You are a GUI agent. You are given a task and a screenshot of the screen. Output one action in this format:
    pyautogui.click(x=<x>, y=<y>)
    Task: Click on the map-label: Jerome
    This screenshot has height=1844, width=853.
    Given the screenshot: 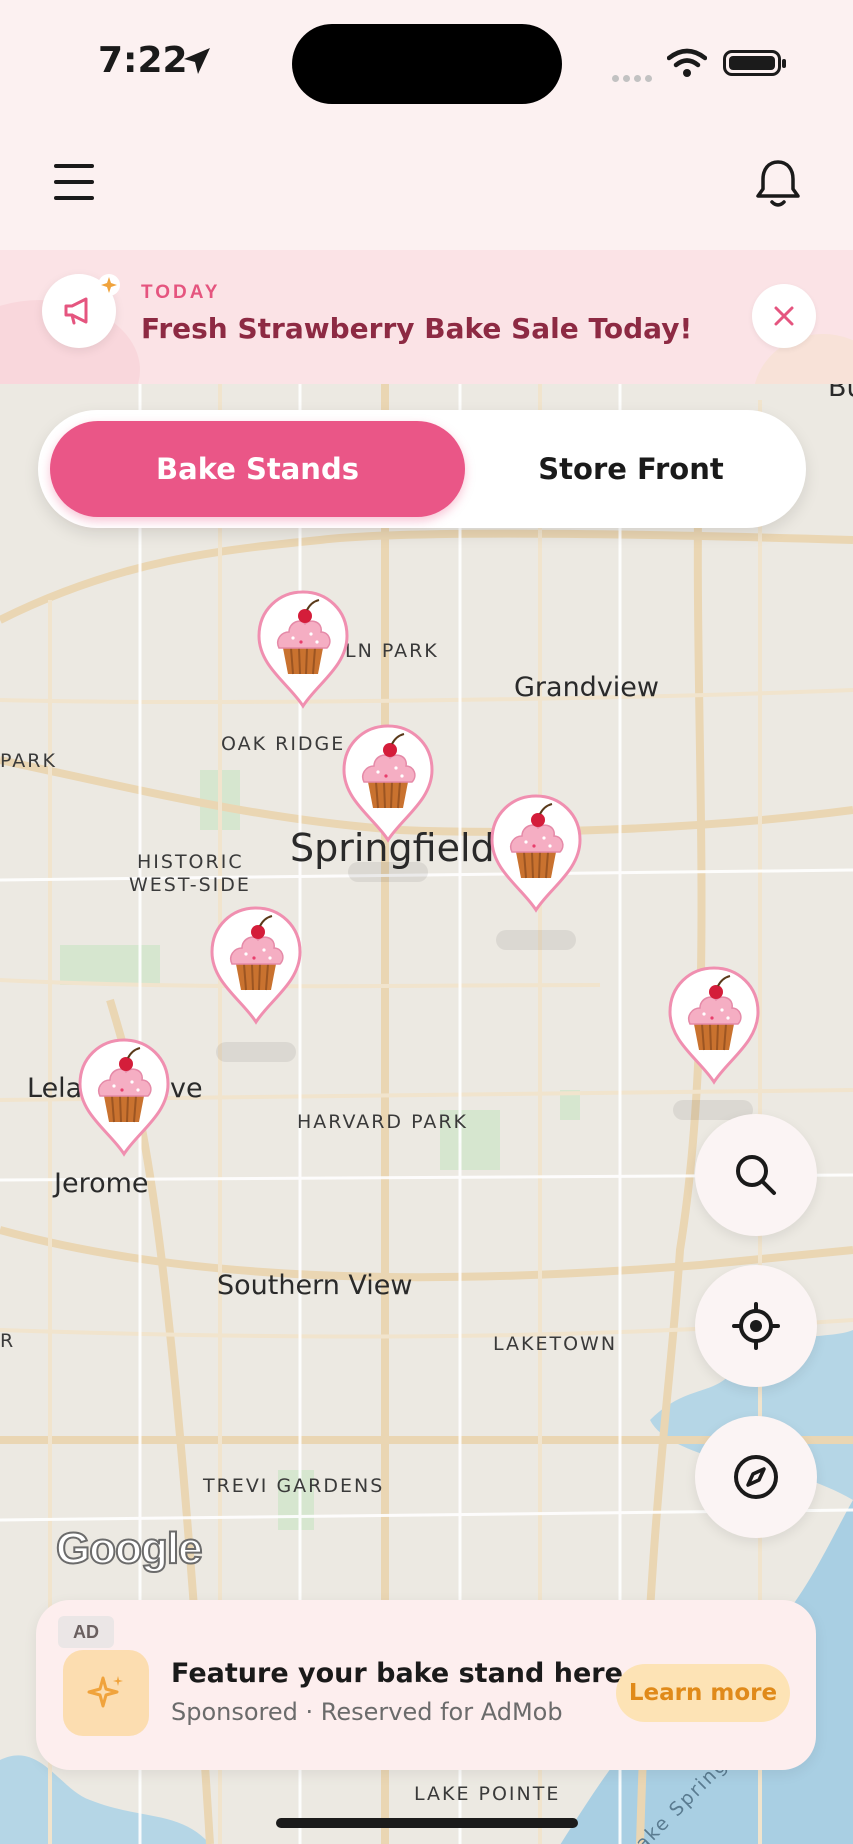 What is the action you would take?
    pyautogui.click(x=101, y=1183)
    